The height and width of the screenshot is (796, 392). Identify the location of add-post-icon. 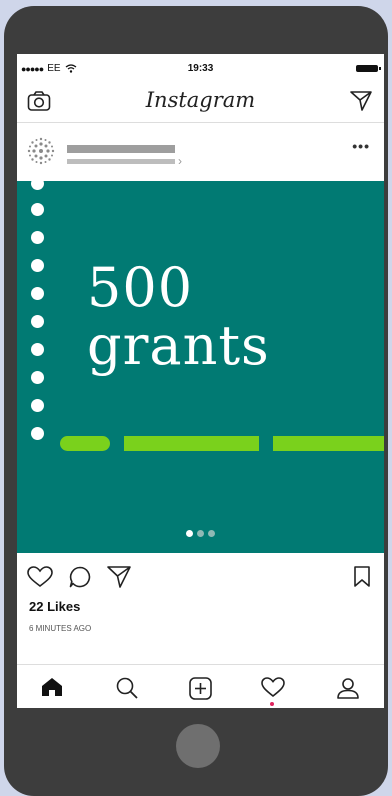
(200, 688).